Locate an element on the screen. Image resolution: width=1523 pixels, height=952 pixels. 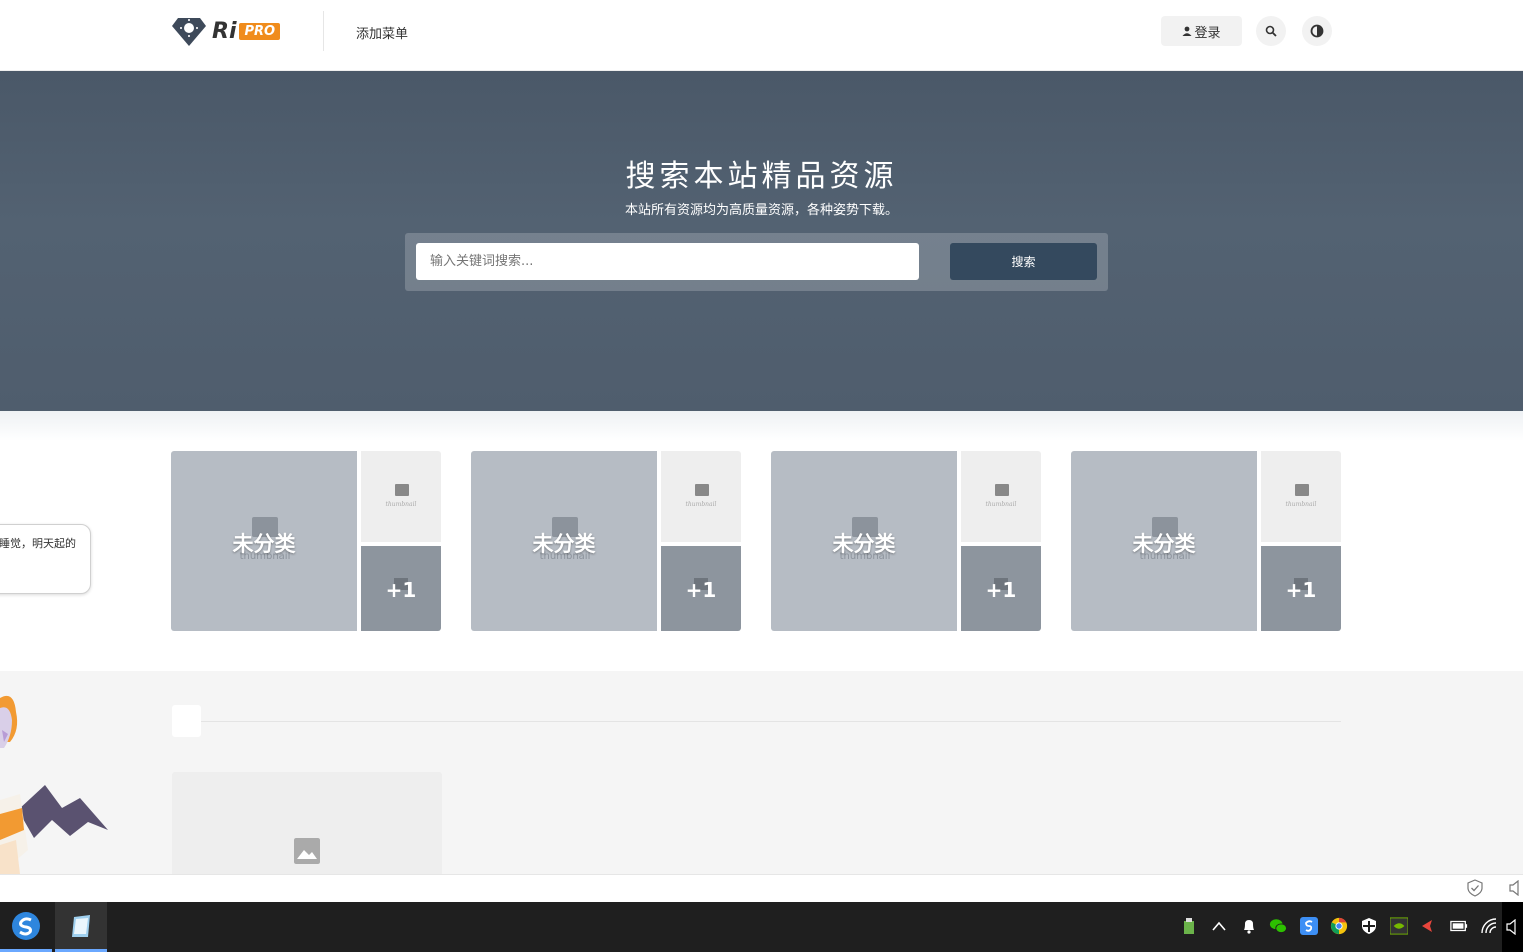
shield-check-icon is located at coordinates (1475, 888).